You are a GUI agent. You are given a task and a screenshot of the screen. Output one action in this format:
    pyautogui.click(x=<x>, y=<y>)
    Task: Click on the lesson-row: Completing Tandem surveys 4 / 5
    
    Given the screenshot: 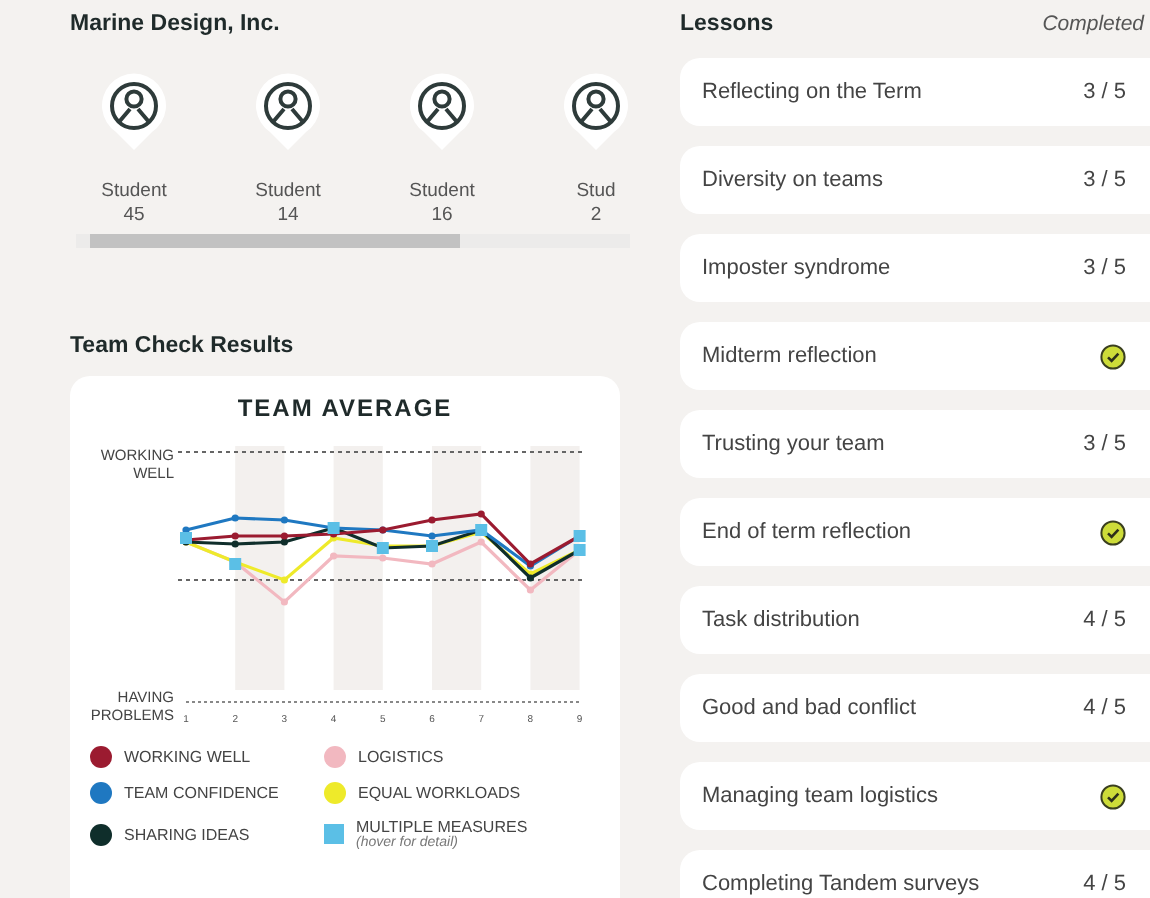 What is the action you would take?
    pyautogui.click(x=915, y=874)
    